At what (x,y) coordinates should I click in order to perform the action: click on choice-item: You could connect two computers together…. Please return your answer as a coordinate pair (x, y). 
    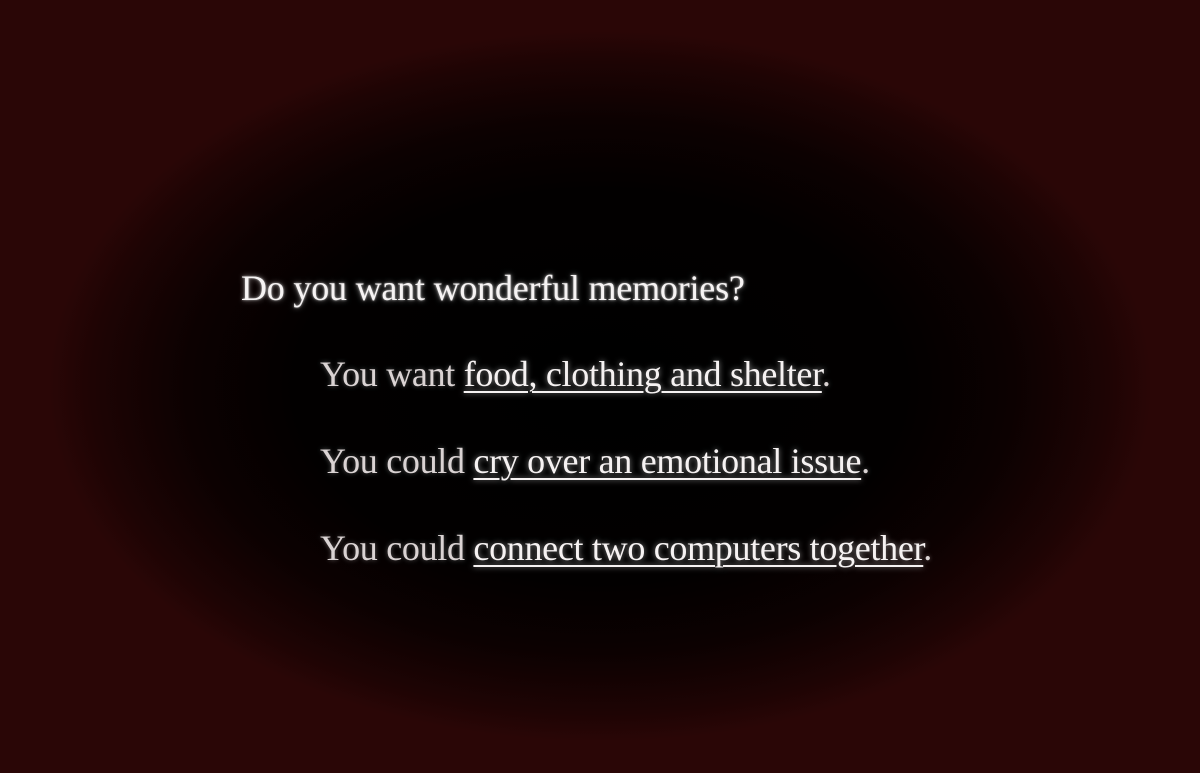
    Looking at the image, I should click on (730, 548).